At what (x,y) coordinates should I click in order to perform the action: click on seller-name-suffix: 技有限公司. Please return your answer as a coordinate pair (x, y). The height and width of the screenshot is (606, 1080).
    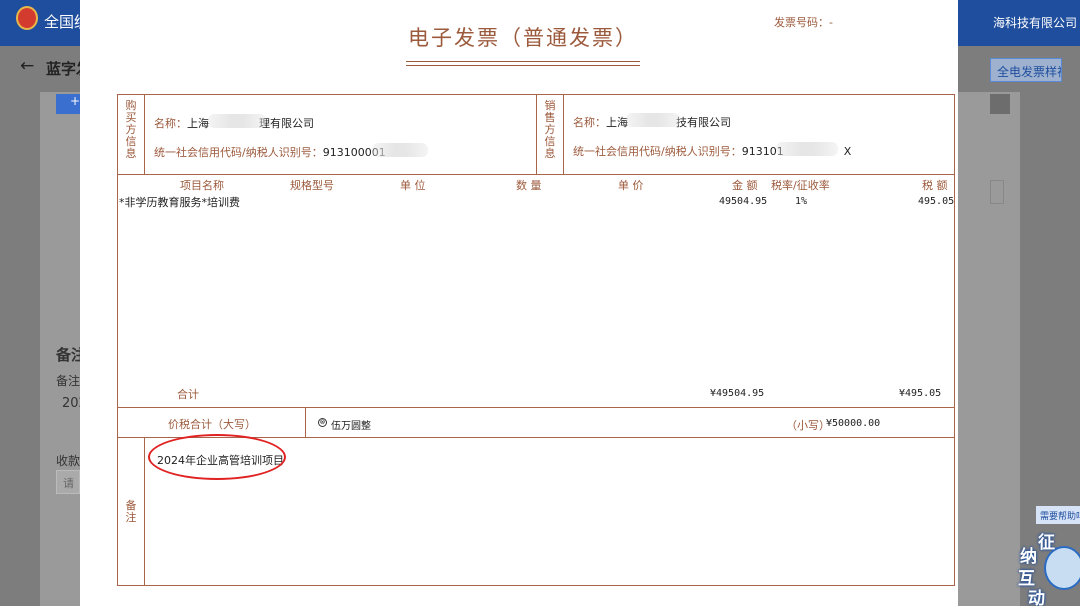
    Looking at the image, I should click on (703, 122).